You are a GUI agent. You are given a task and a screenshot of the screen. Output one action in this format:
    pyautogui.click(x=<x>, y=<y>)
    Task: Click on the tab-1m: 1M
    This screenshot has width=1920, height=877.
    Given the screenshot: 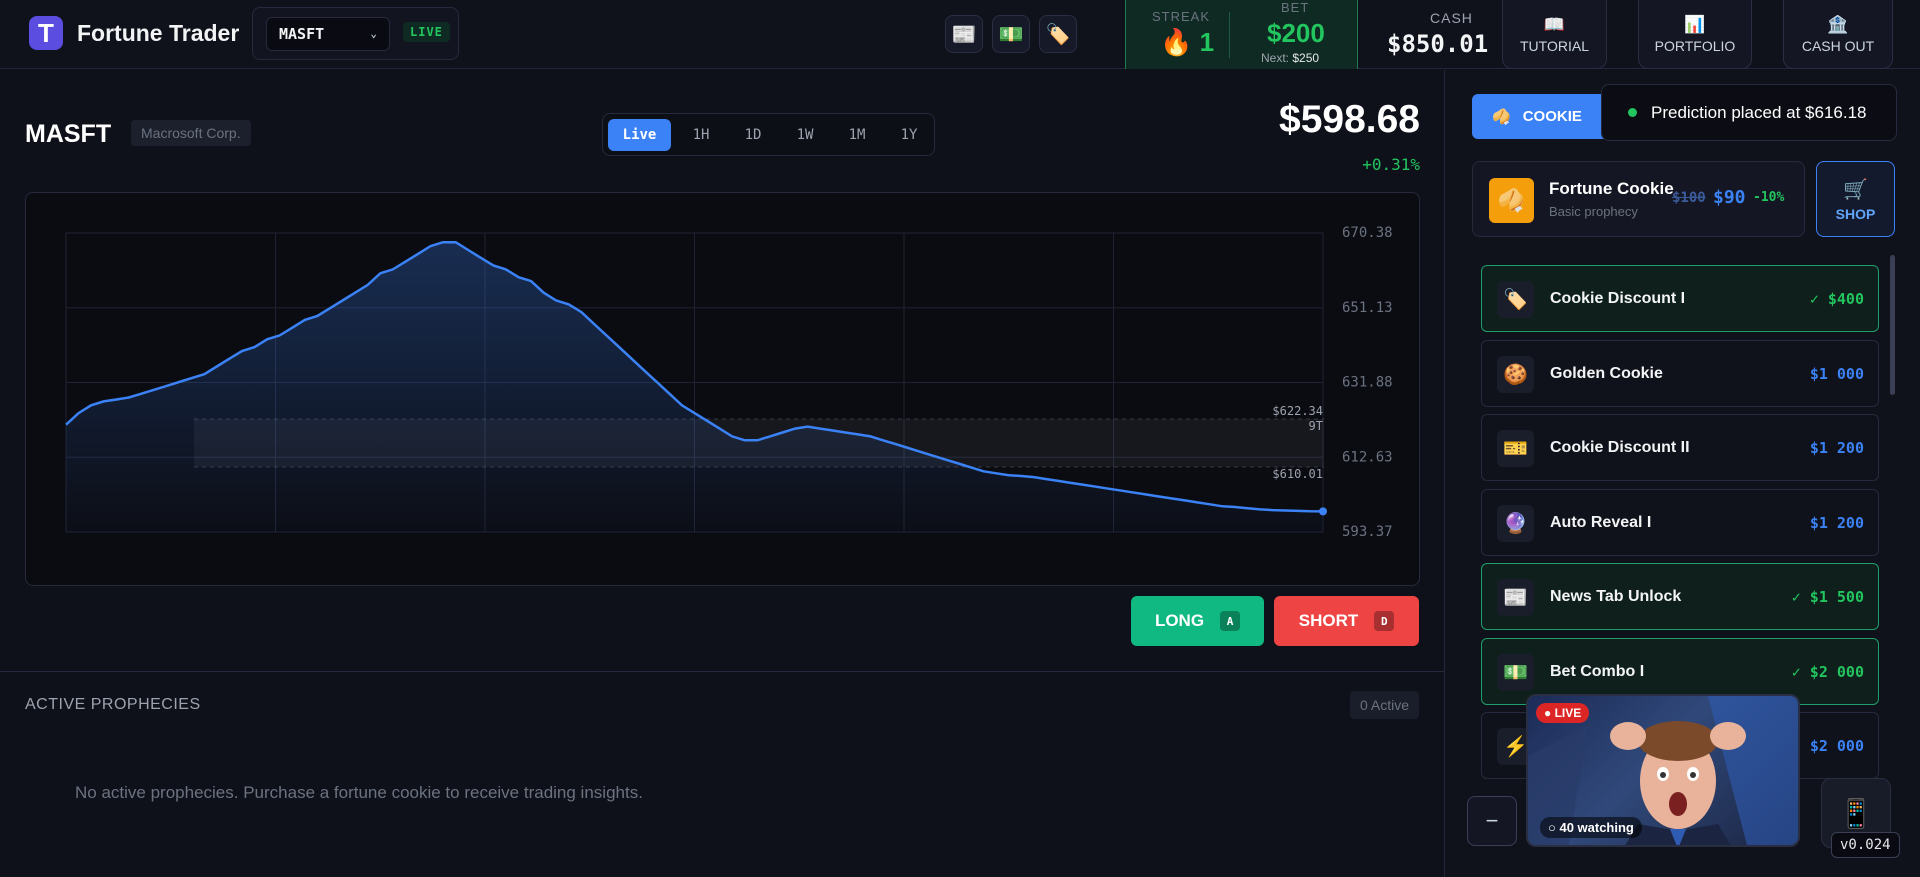 What is the action you would take?
    pyautogui.click(x=857, y=135)
    